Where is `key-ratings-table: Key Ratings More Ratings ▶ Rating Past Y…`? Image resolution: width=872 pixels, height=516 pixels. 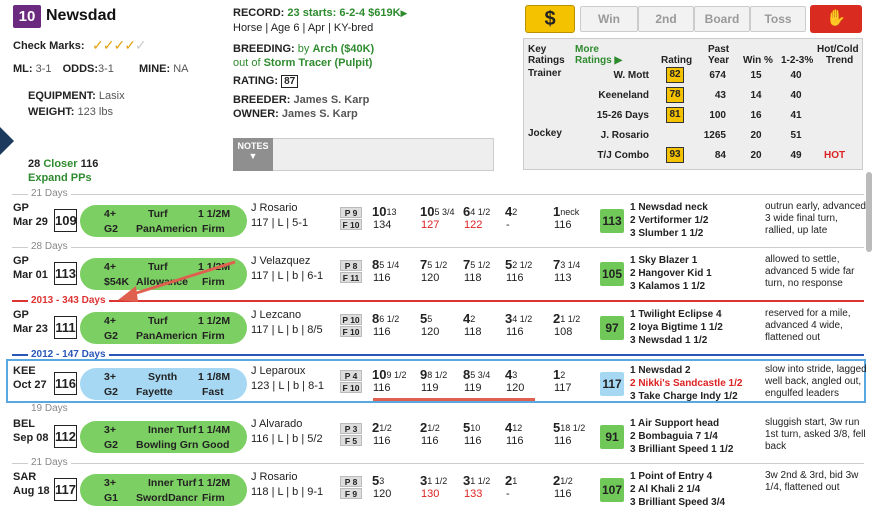 key-ratings-table: Key Ratings More Ratings ▶ Rating Past Y… is located at coordinates (693, 104).